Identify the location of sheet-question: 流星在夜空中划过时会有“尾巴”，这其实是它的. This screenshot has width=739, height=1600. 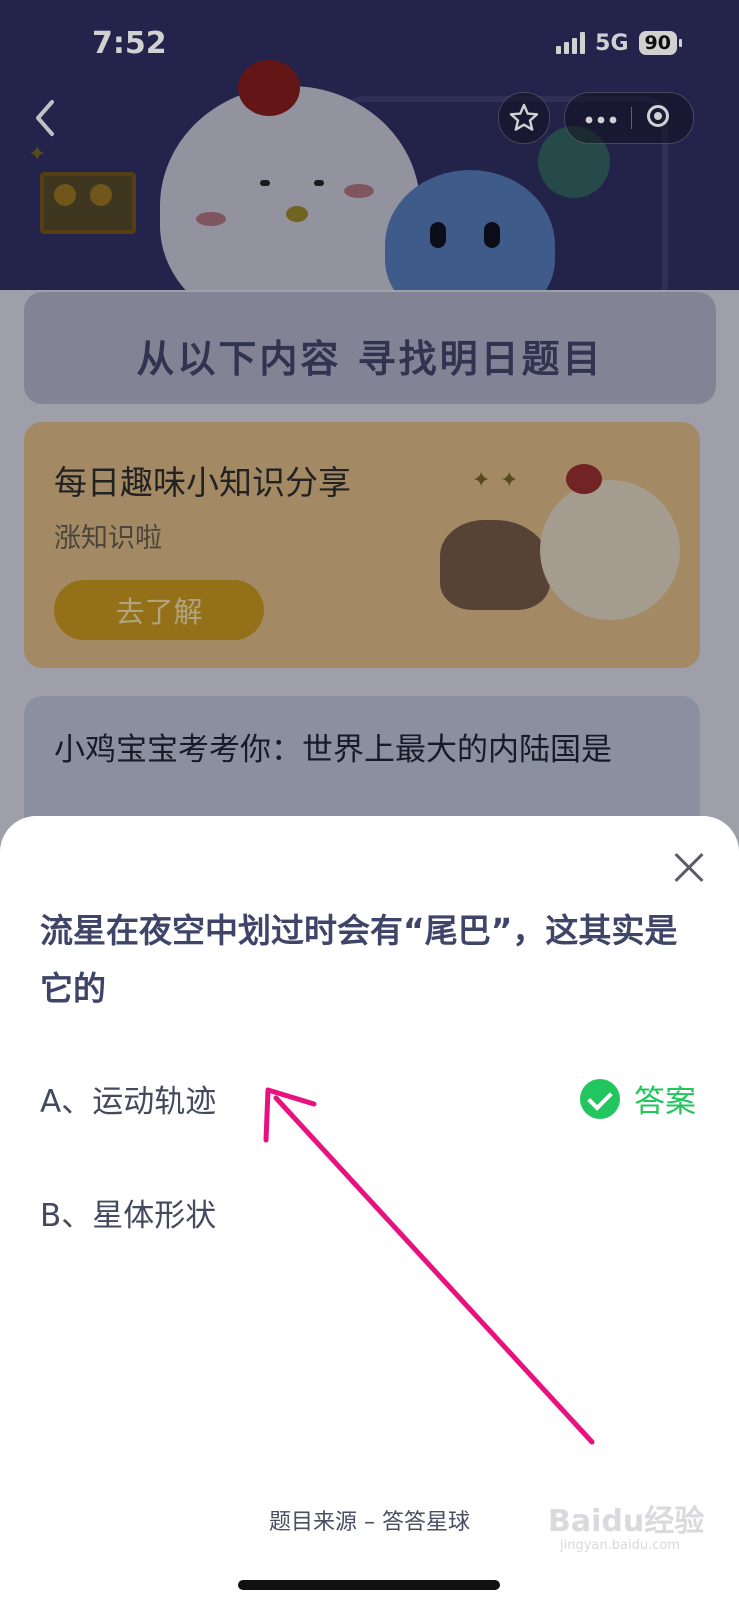
(359, 959).